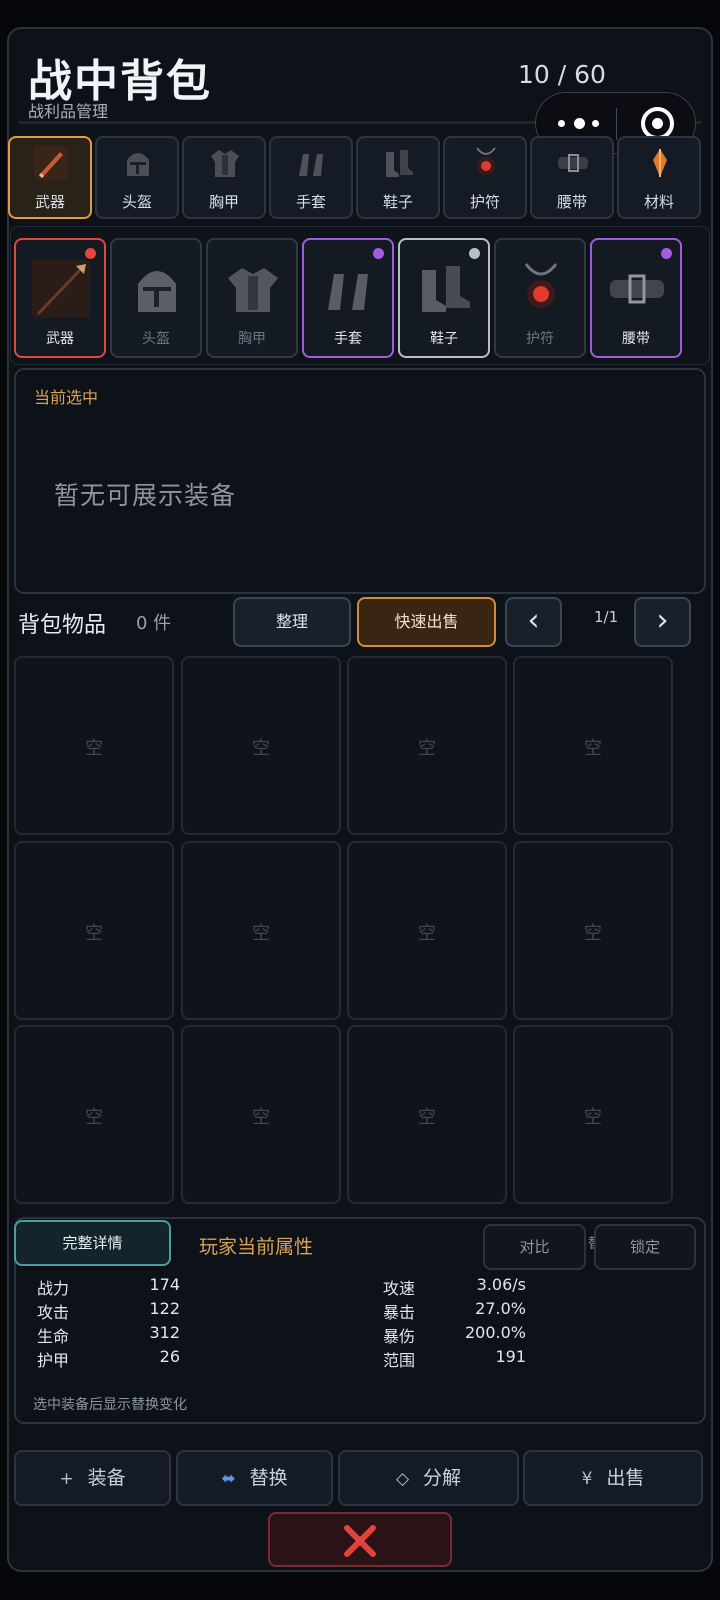 Image resolution: width=720 pixels, height=1600 pixels. What do you see at coordinates (613, 1478) in the screenshot?
I see `sell-button: ¥ 出售` at bounding box center [613, 1478].